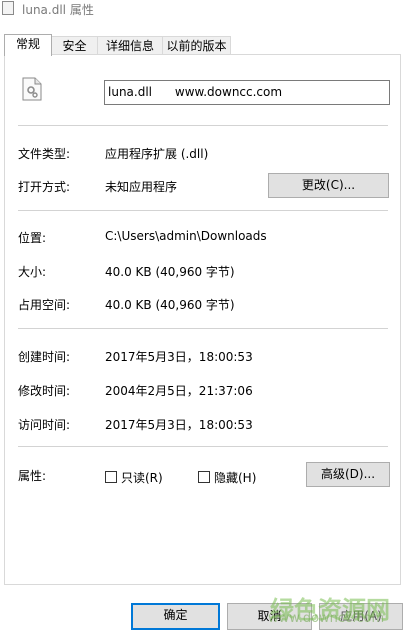 The height and width of the screenshot is (637, 407). Describe the element at coordinates (44, 391) in the screenshot. I see `modified-label: 修改时间:` at that location.